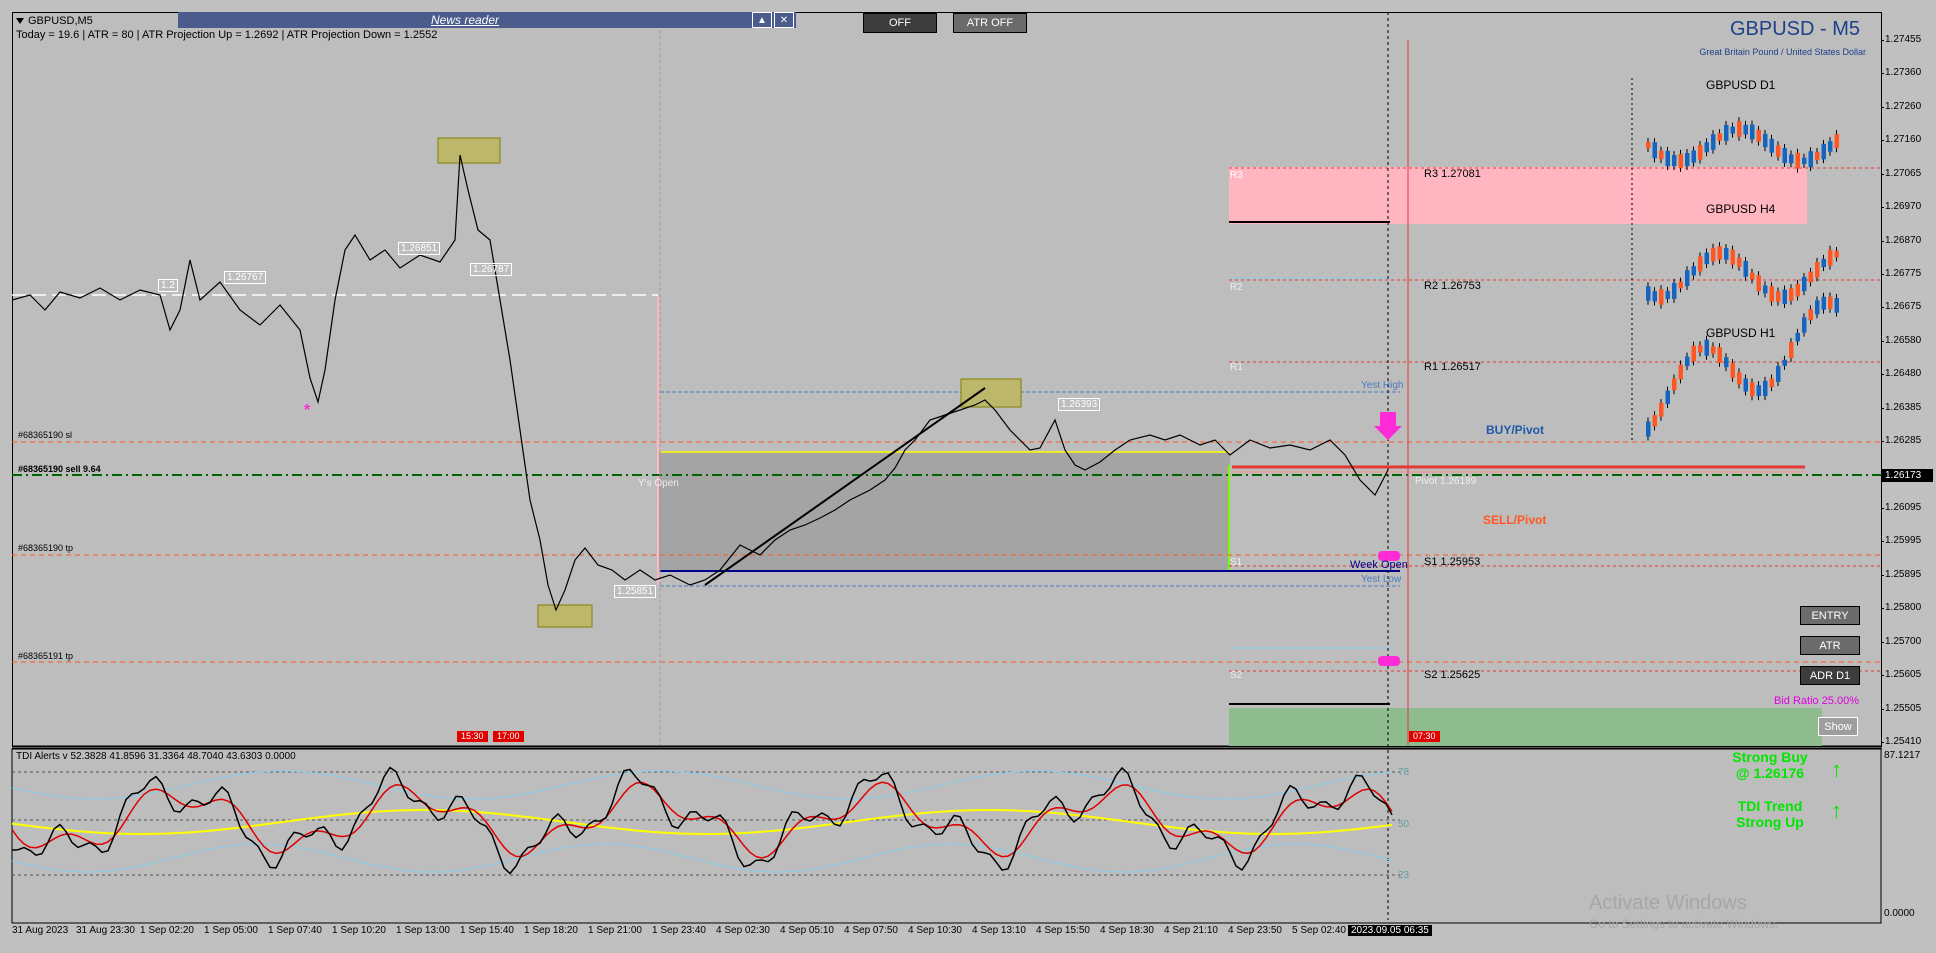 The height and width of the screenshot is (953, 1936). I want to click on r2-label: R2 1.26753, so click(1452, 286).